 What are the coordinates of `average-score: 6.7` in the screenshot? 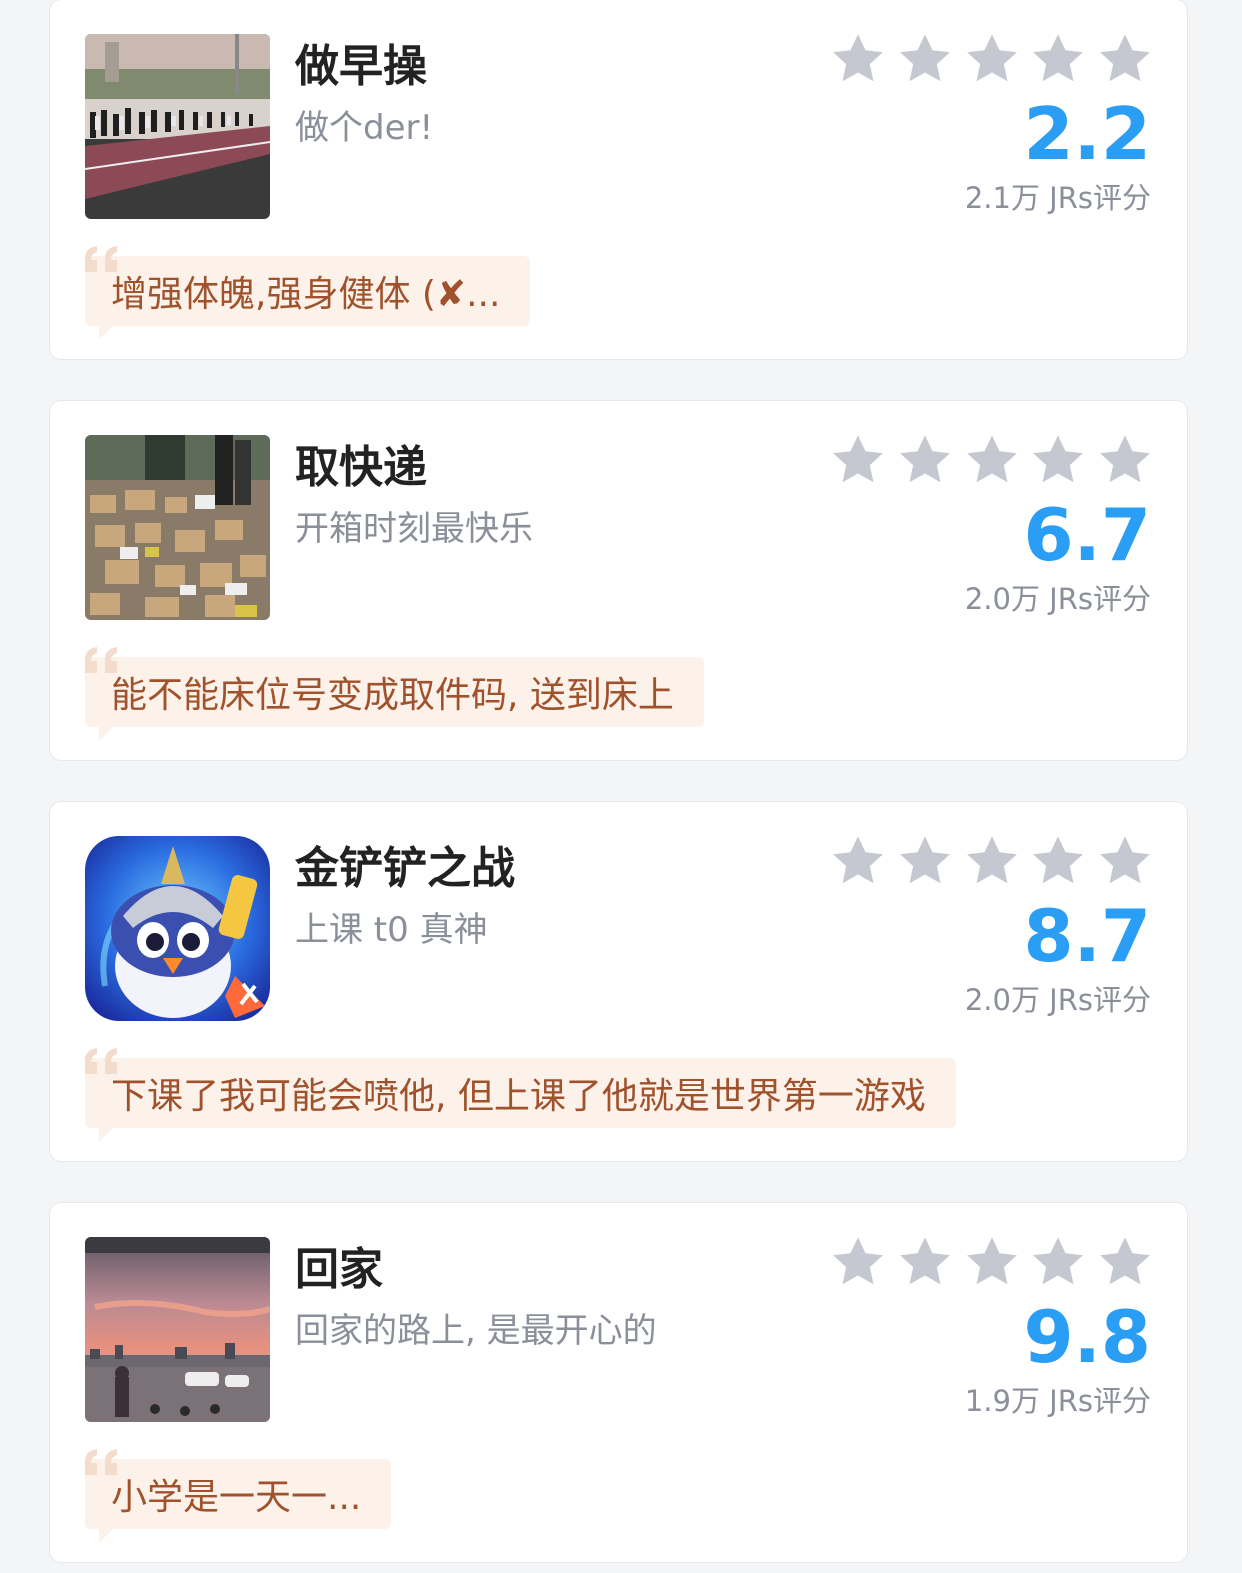 It's located at (1087, 535).